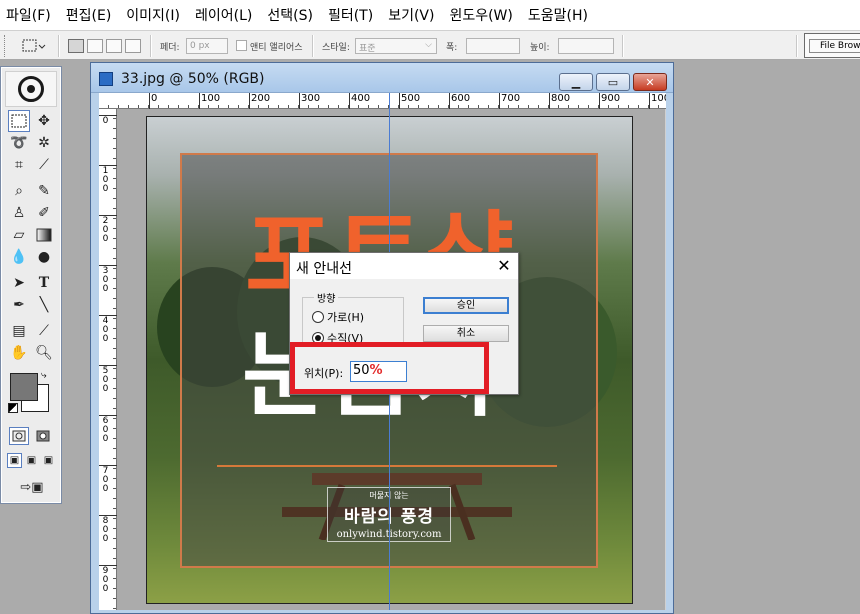 This screenshot has height=614, width=860. Describe the element at coordinates (153, 15) in the screenshot. I see `menu-image: 이미지(I)` at that location.